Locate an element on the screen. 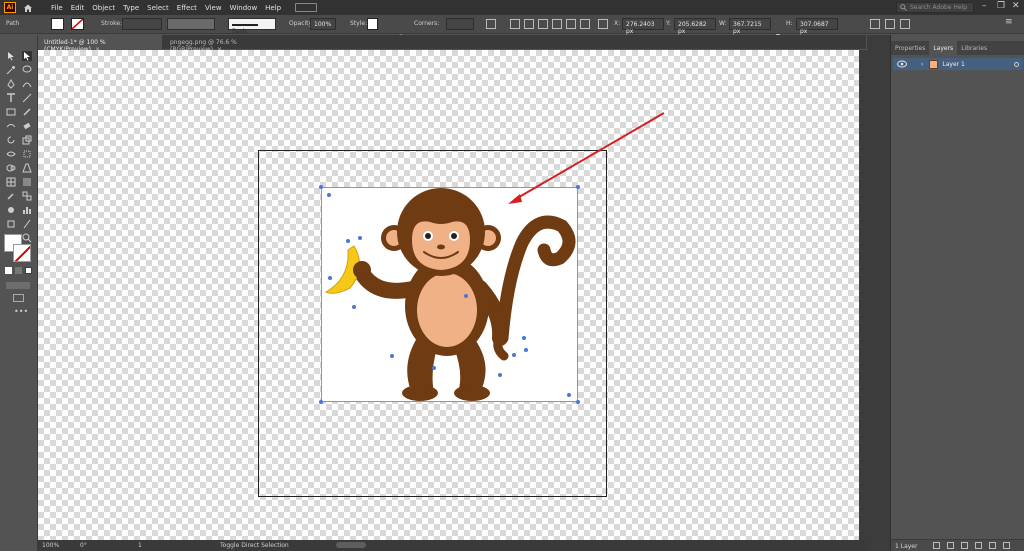 The width and height of the screenshot is (1024, 551). tab-libraries: Libraries is located at coordinates (974, 48).